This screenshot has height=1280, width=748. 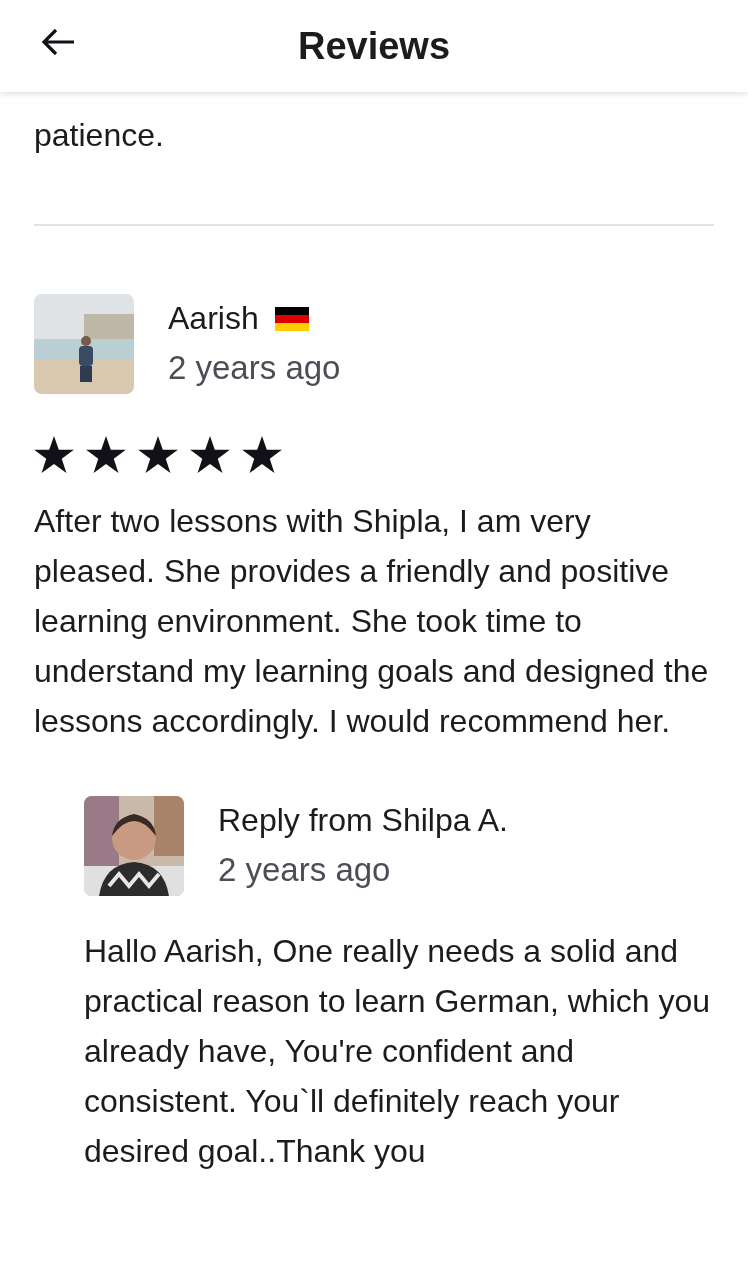 I want to click on reply-time: 2 years ago, so click(x=305, y=870).